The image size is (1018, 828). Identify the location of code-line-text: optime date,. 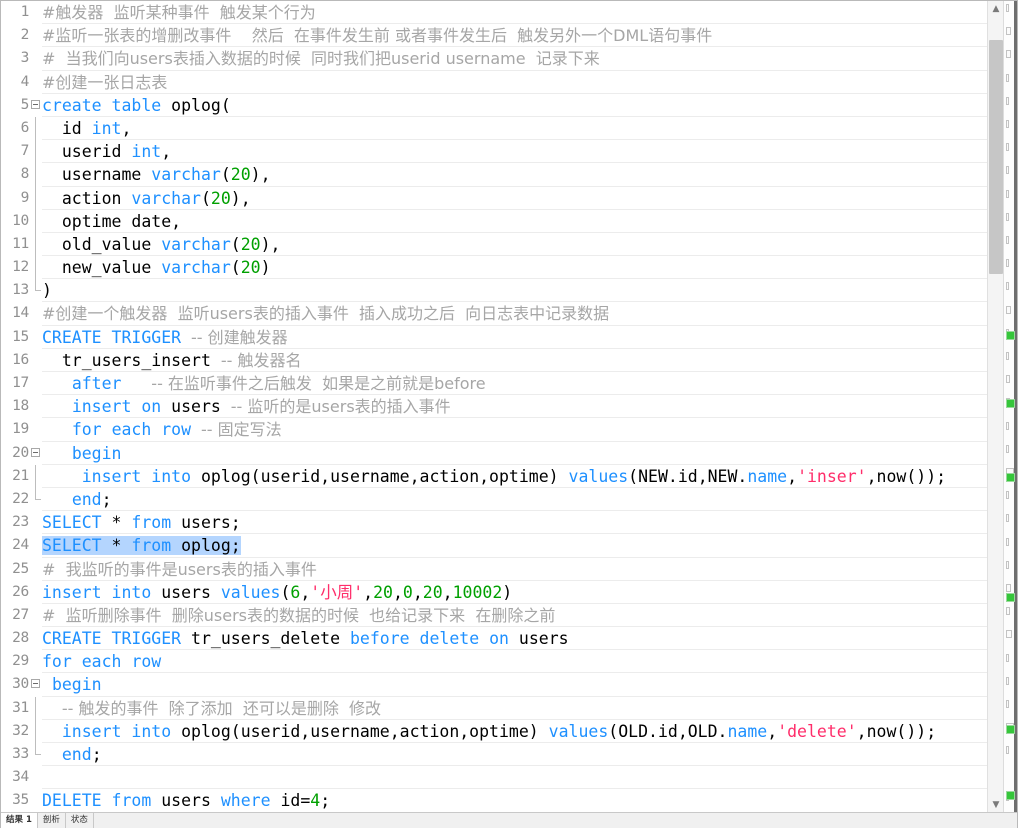
(111, 221).